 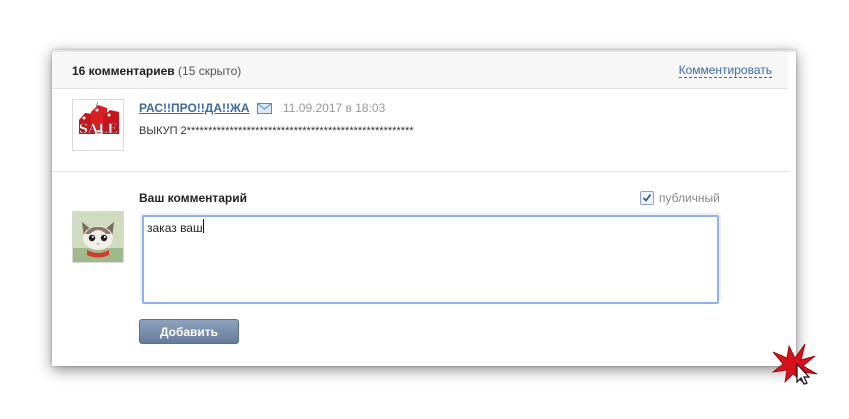 What do you see at coordinates (189, 331) in the screenshot?
I see `add-comment-button: Добавить` at bounding box center [189, 331].